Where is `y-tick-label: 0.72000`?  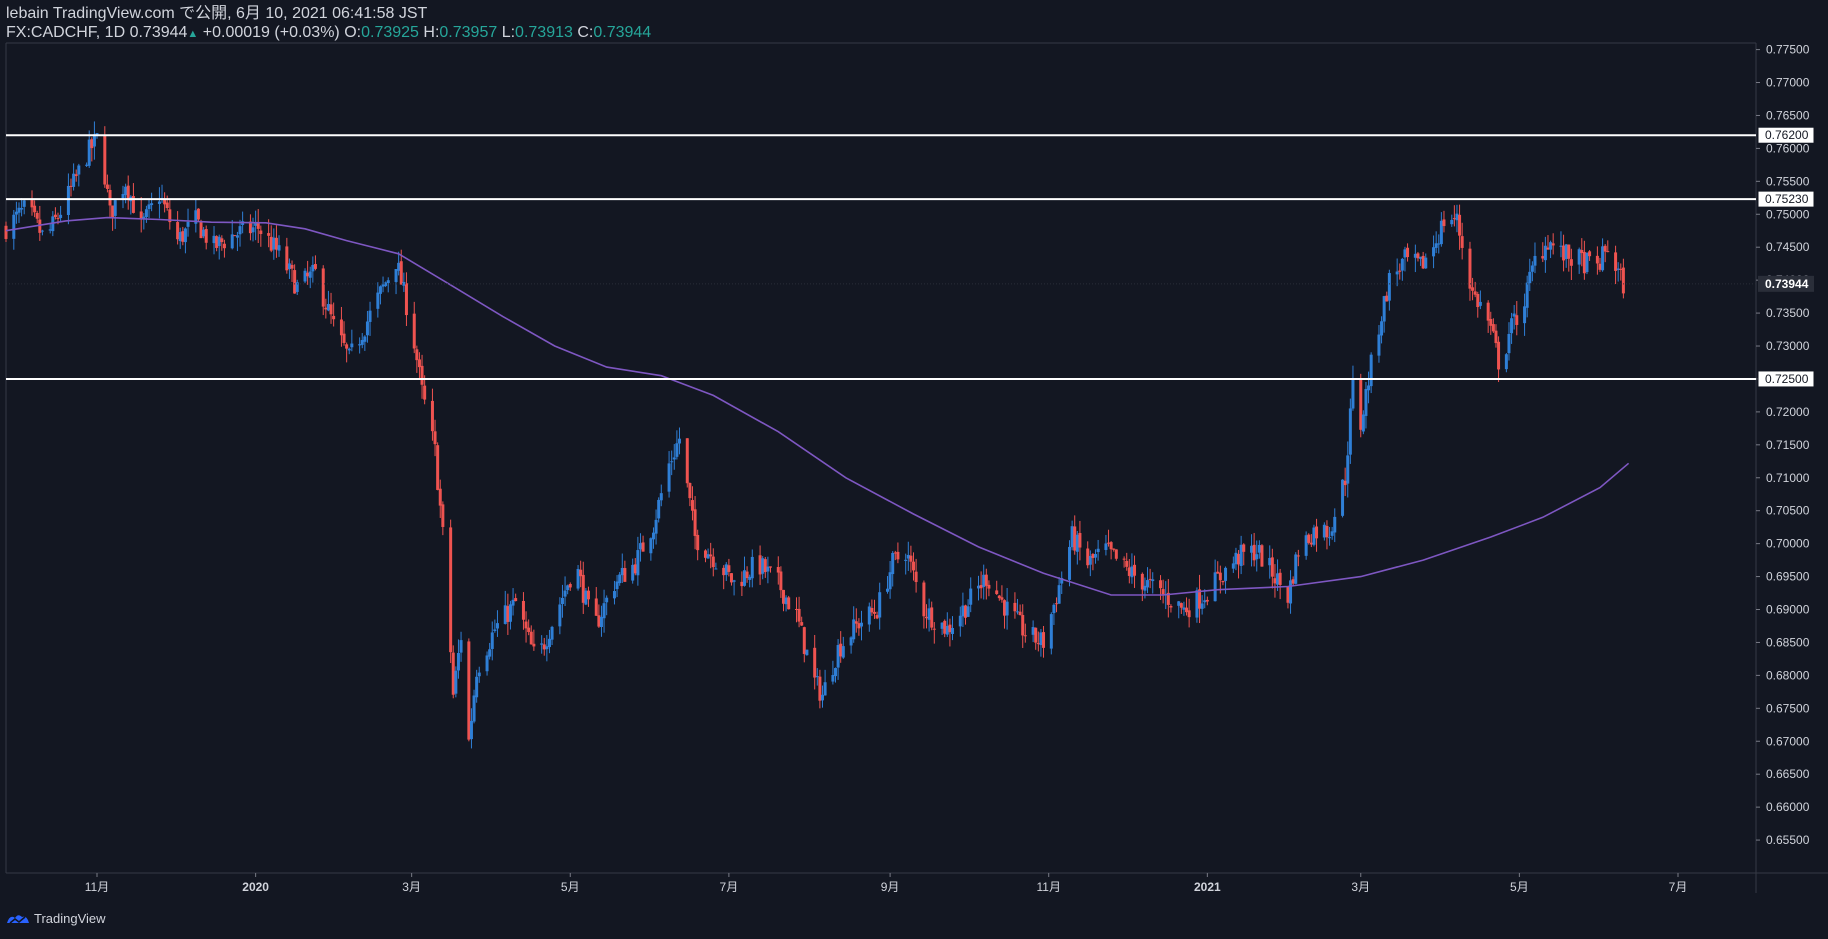
y-tick-label: 0.72000 is located at coordinates (1788, 412).